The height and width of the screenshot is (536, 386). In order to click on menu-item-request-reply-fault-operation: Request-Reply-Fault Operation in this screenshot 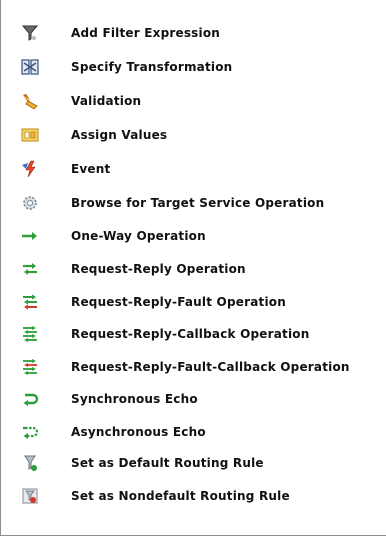, I will do `click(191, 302)`.